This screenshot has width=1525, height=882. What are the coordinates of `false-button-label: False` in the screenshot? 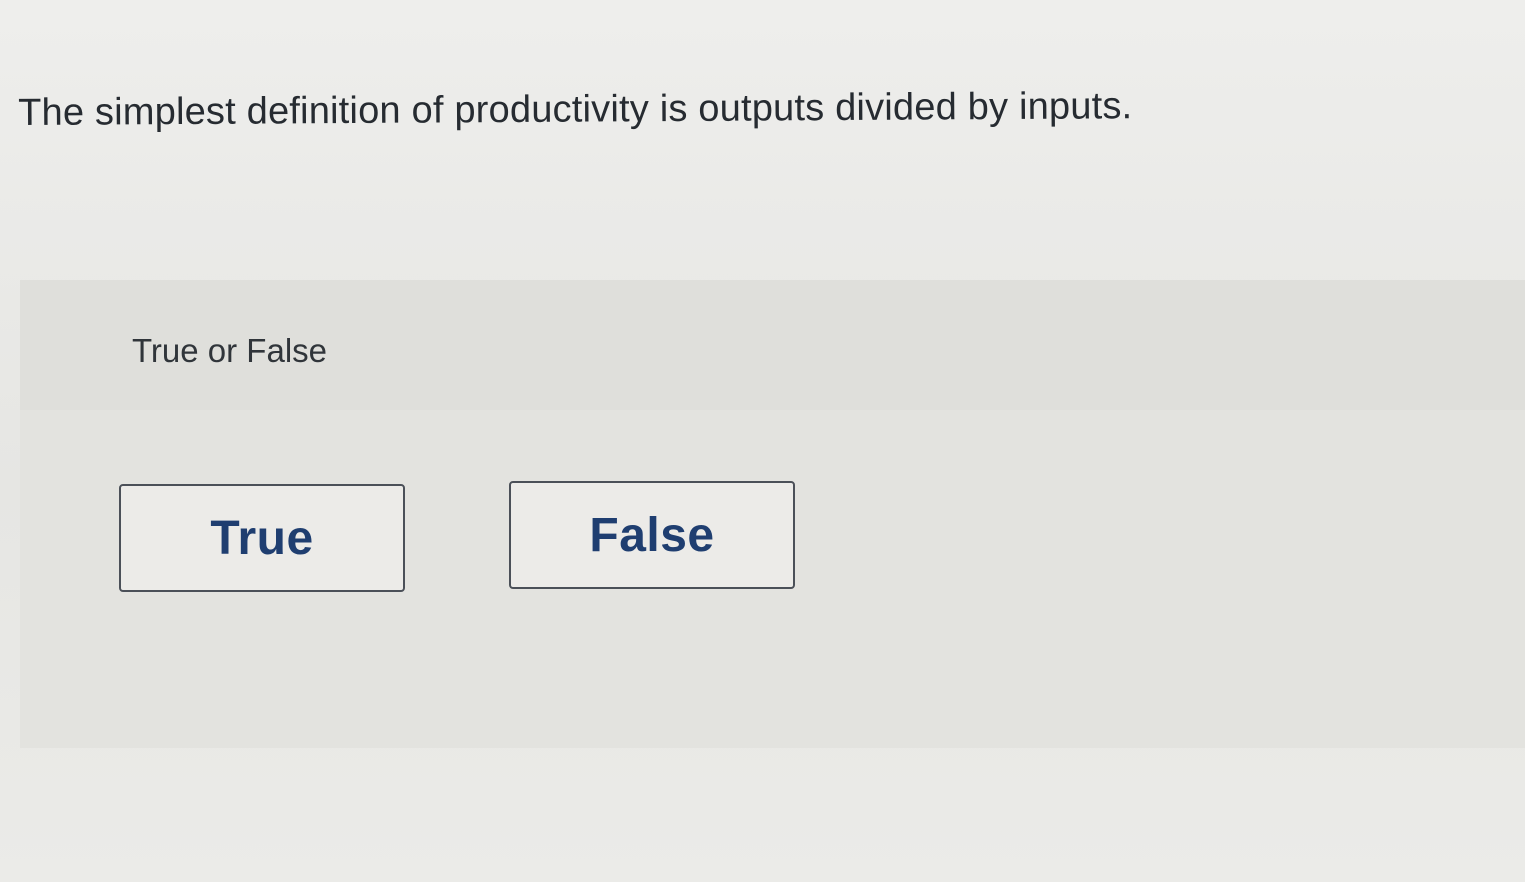 It's located at (652, 535).